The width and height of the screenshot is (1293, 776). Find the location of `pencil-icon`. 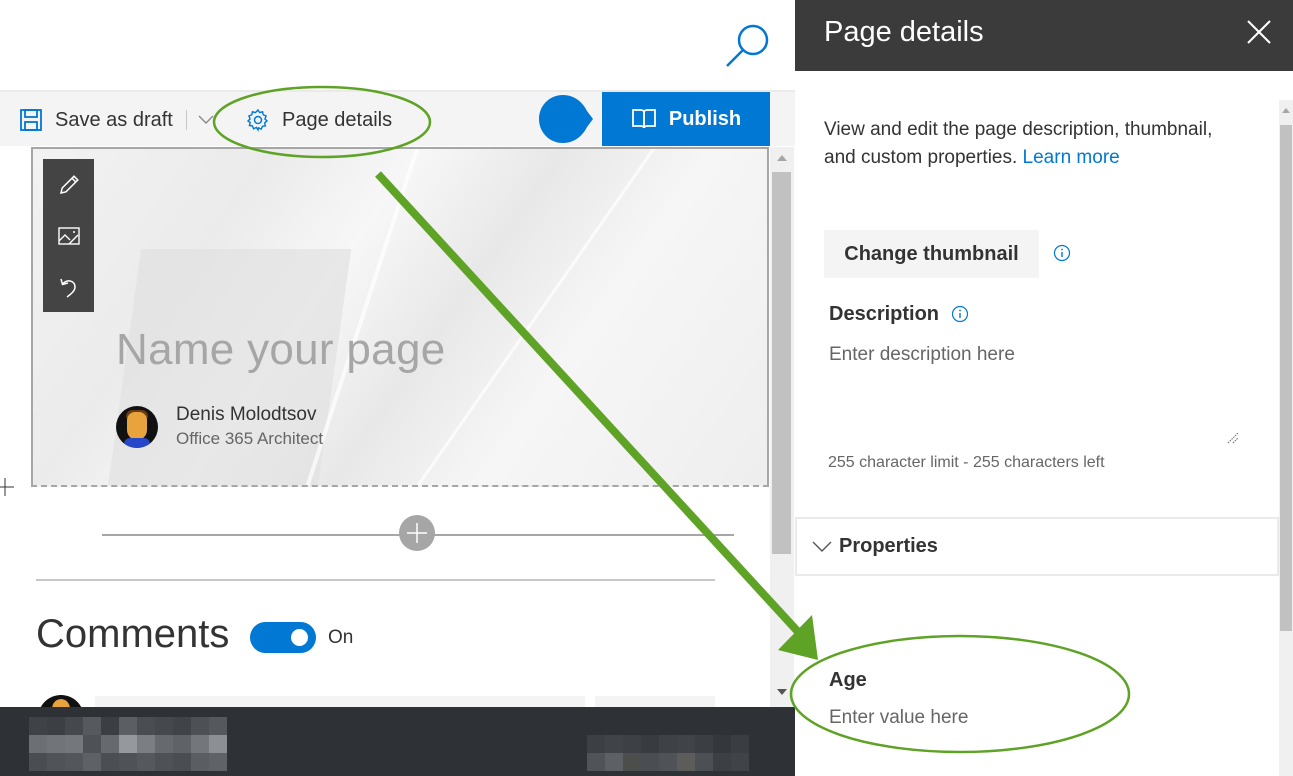

pencil-icon is located at coordinates (69, 184).